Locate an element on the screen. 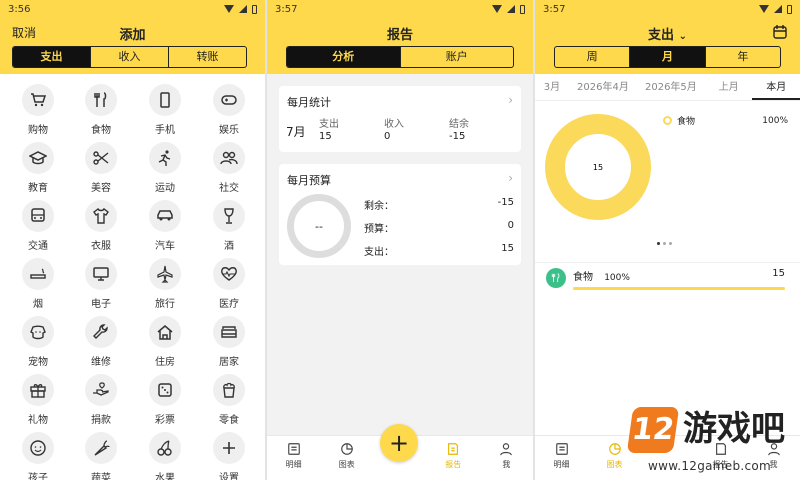 This screenshot has height=480, width=800. legend-swatch is located at coordinates (667, 120).